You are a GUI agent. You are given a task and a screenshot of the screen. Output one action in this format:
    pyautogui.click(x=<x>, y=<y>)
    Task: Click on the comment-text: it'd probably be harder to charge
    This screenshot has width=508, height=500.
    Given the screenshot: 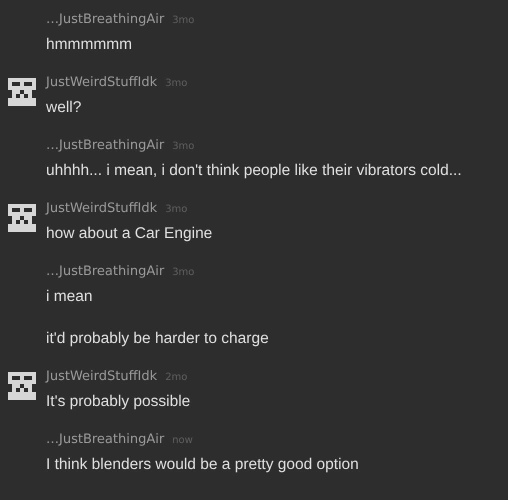 What is the action you would take?
    pyautogui.click(x=157, y=339)
    